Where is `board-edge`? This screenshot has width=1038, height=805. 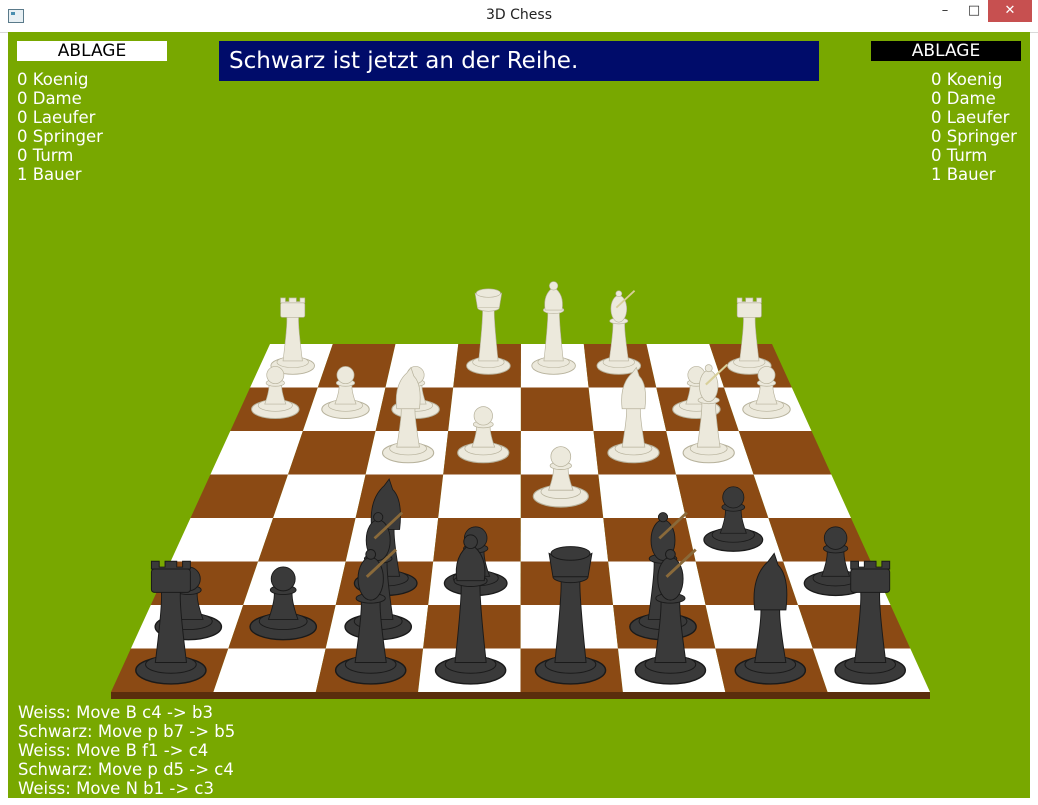 board-edge is located at coordinates (520, 695).